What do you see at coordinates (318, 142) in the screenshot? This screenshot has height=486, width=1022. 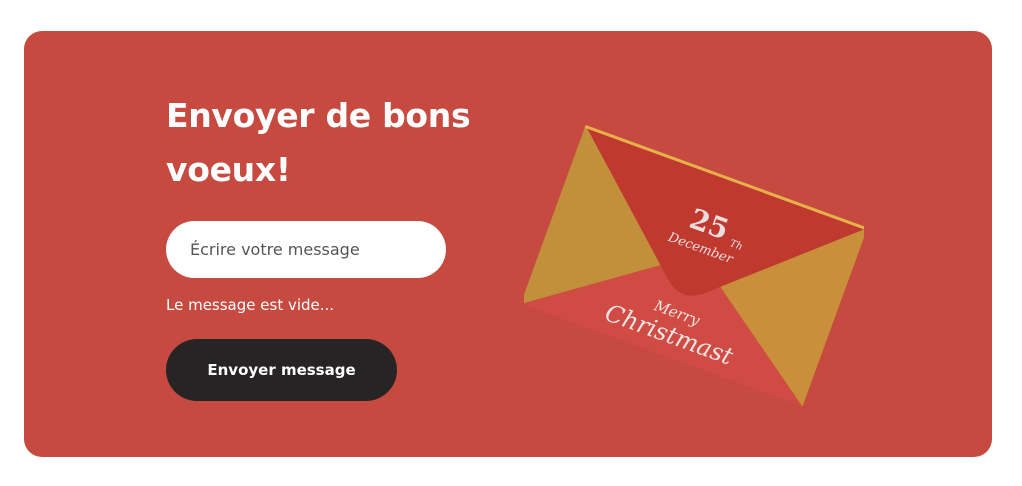 I see `page-title: Envoyer de bons voeux!` at bounding box center [318, 142].